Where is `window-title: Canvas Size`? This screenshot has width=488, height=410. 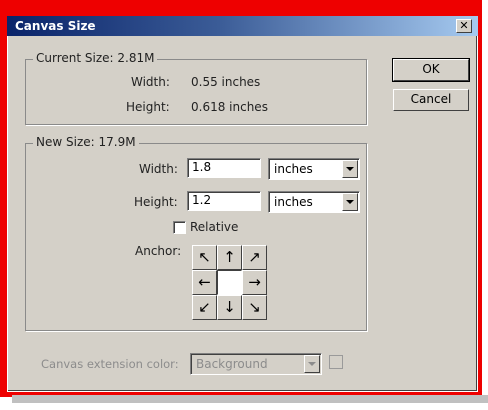 window-title: Canvas Size is located at coordinates (55, 26).